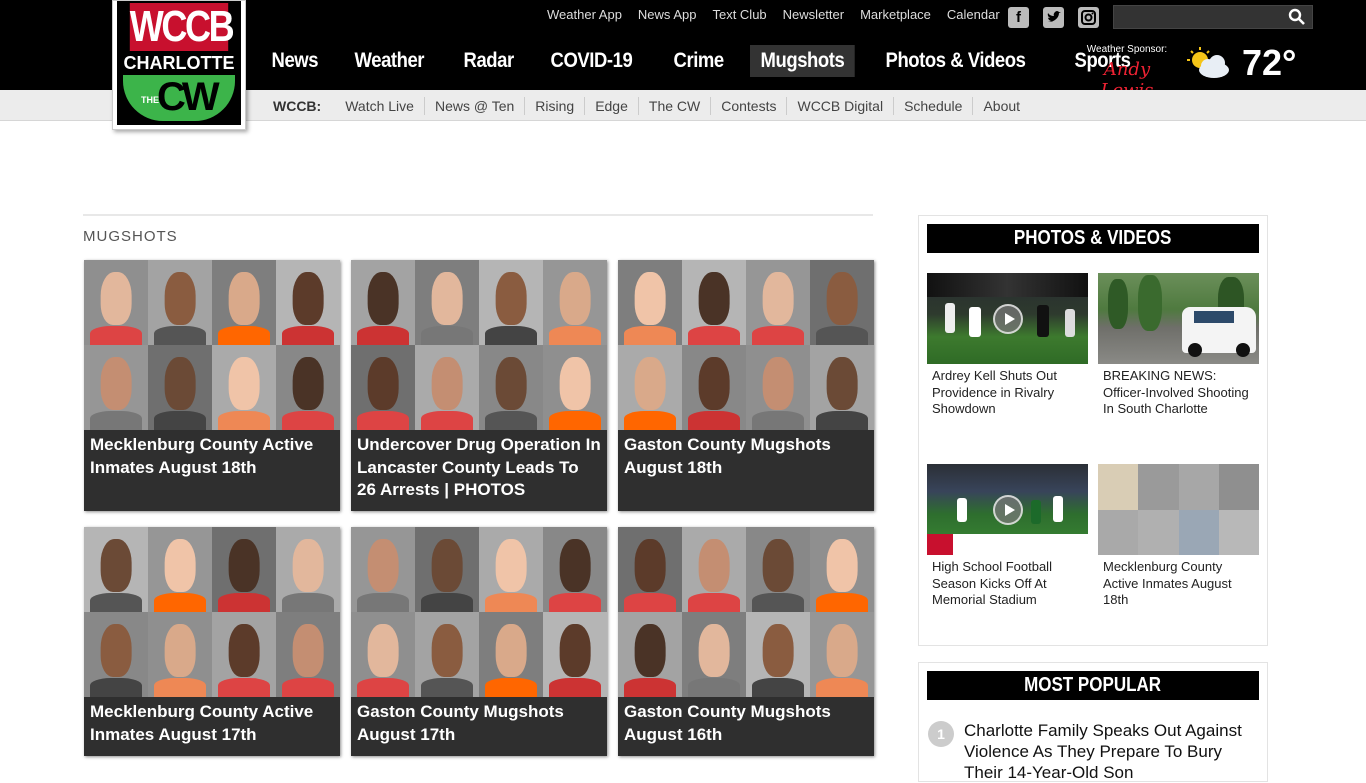 Image resolution: width=1366 pixels, height=783 pixels. Describe the element at coordinates (746, 723) in the screenshot. I see `article-title: Gaston County Mugshots August 16th` at that location.